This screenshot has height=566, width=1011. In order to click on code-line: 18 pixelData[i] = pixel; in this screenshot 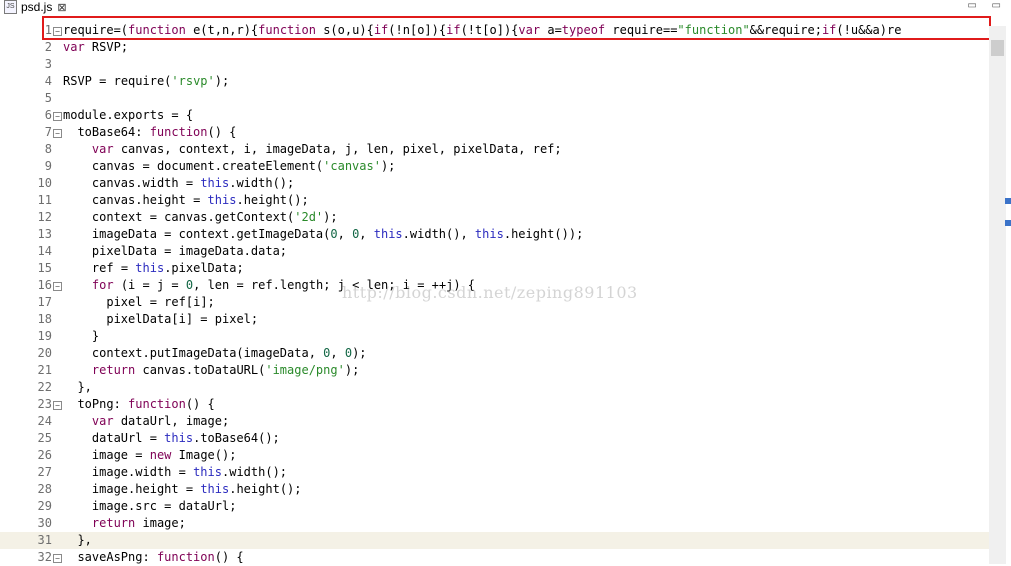, I will do `click(494, 319)`.